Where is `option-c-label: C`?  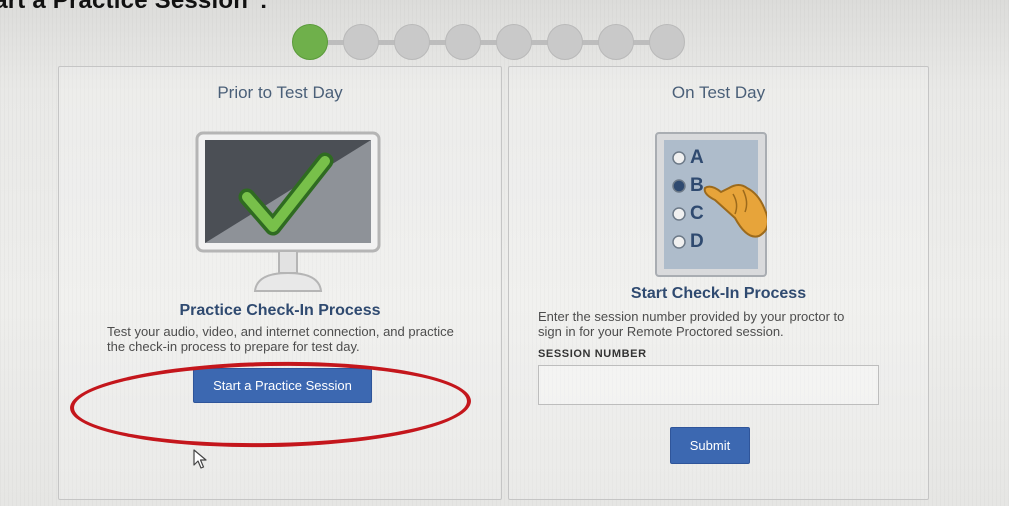 option-c-label: C is located at coordinates (697, 213).